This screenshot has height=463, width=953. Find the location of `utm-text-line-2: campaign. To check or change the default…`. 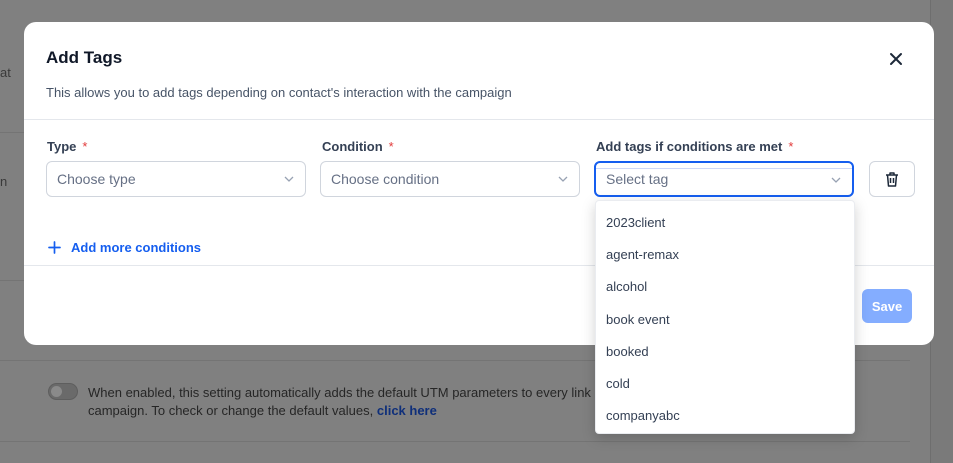

utm-text-line-2: campaign. To check or change the default… is located at coordinates (231, 410).